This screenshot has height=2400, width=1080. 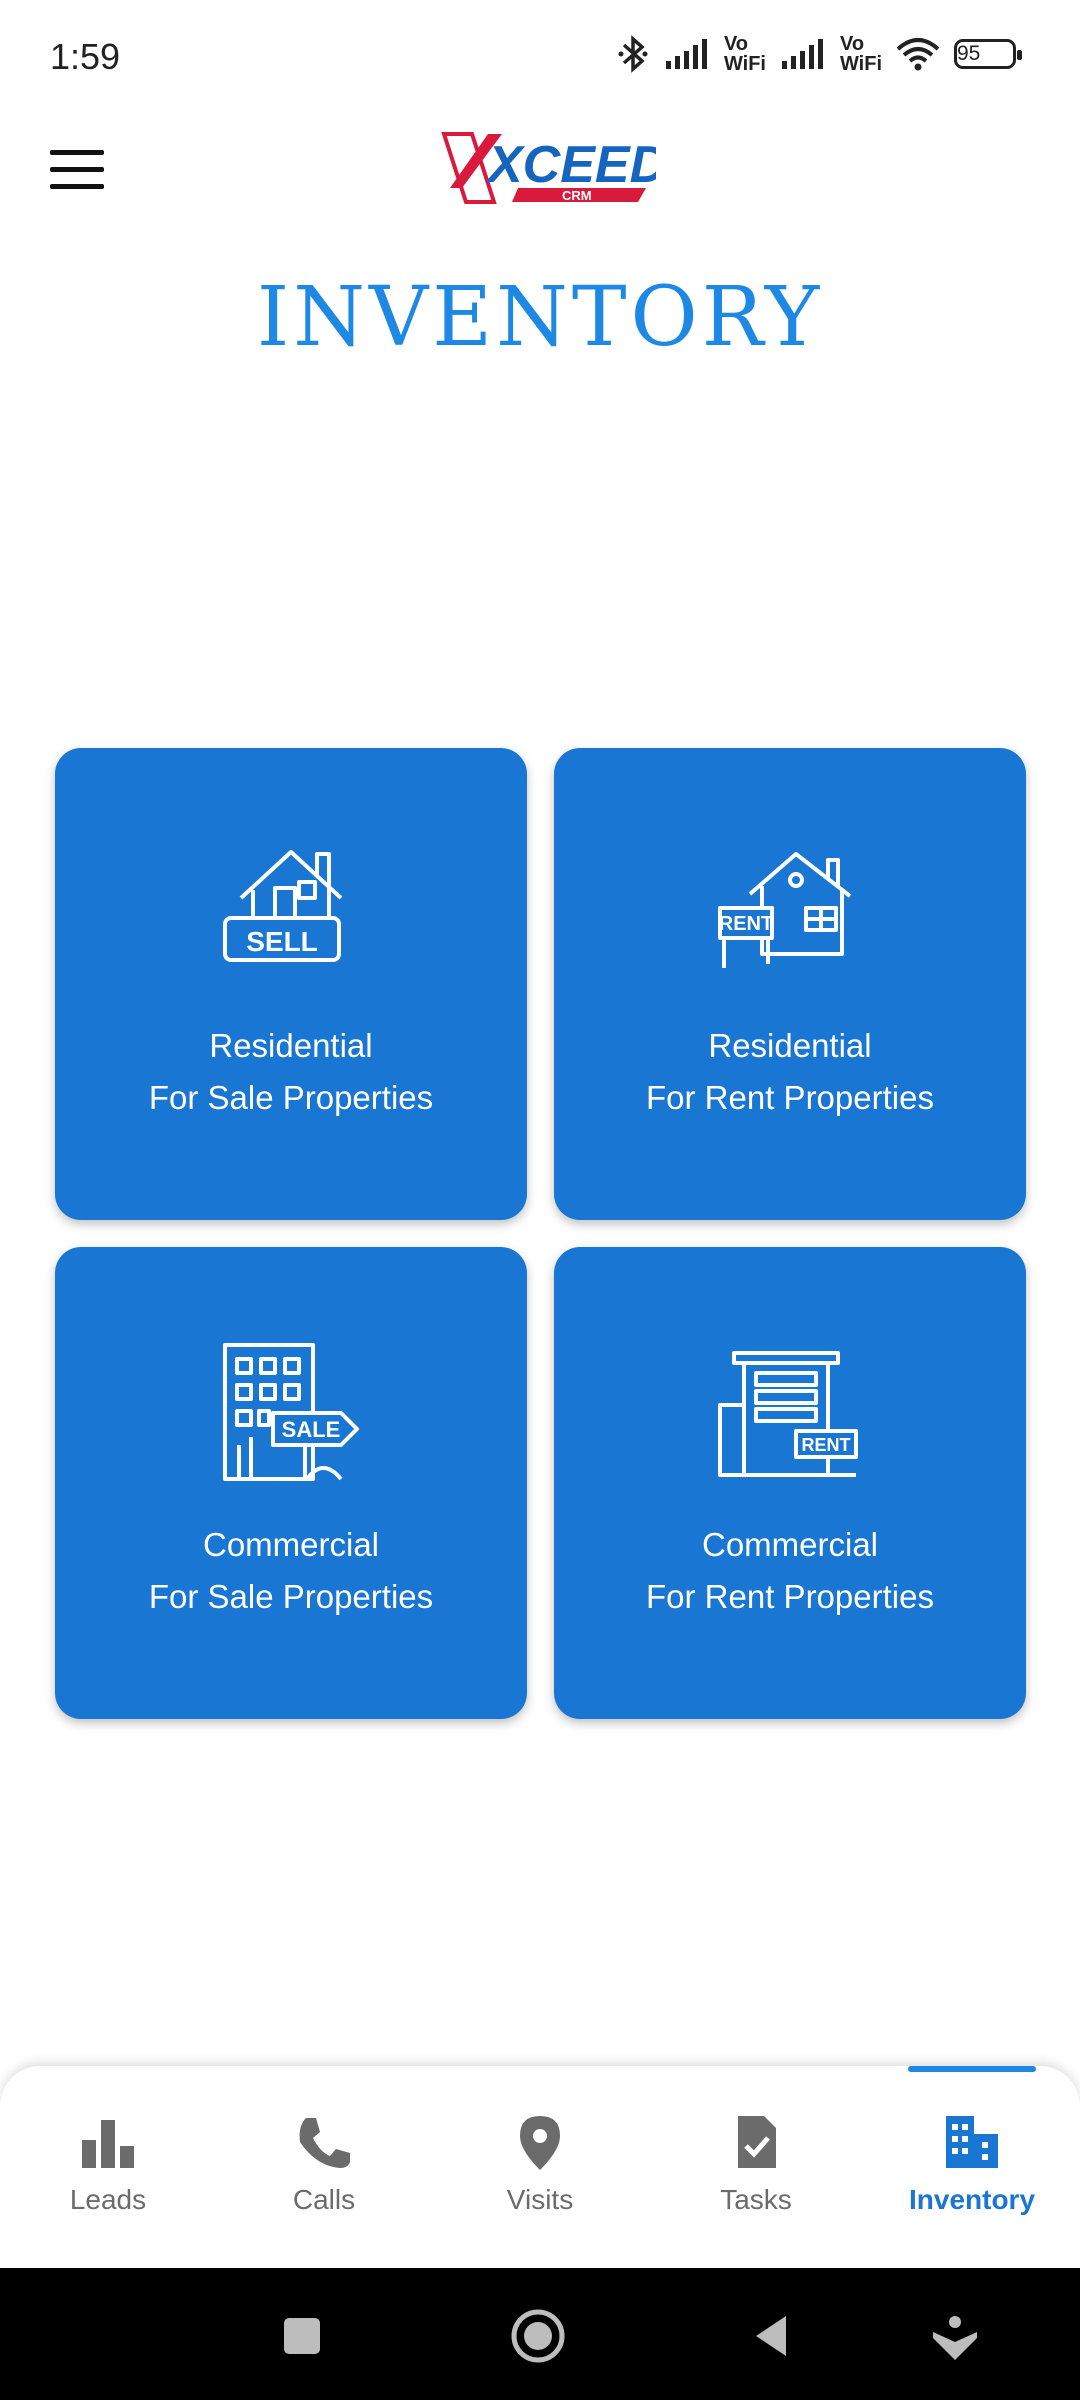 I want to click on status-time: 1:59, so click(x=85, y=56).